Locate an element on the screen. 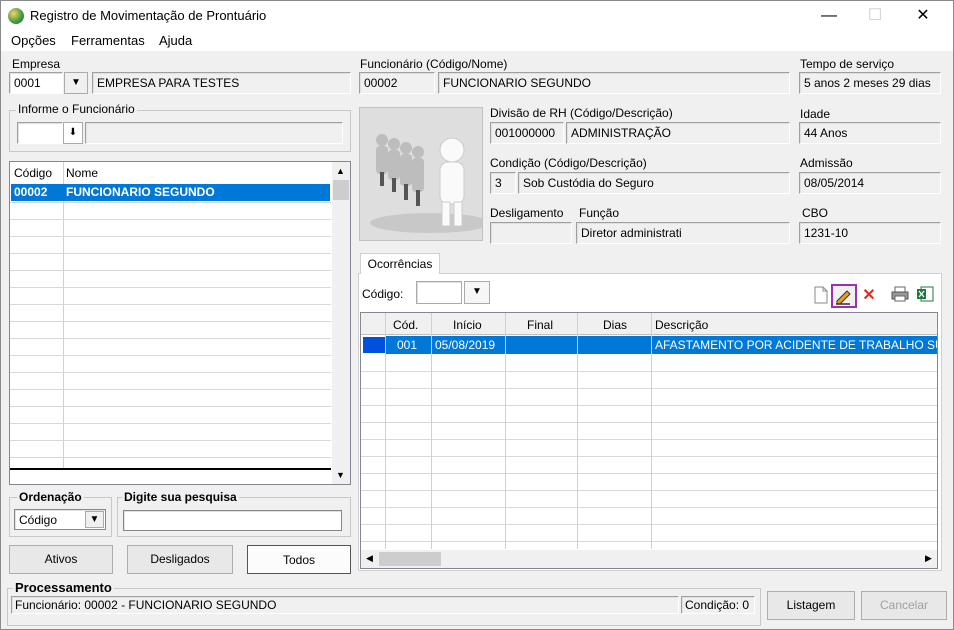 This screenshot has height=630, width=954. people-icon is located at coordinates (425, 174).